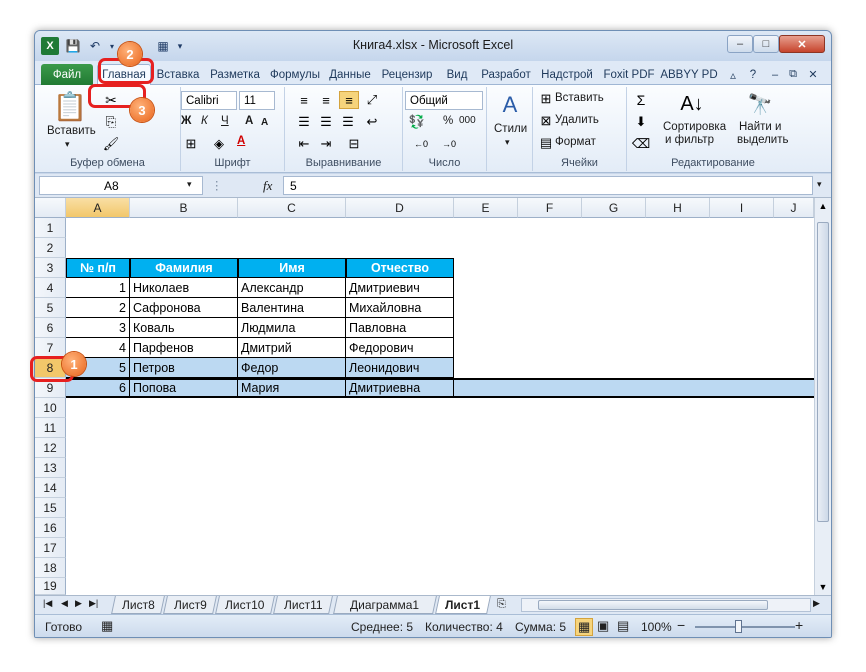 The height and width of the screenshot is (672, 866). What do you see at coordinates (304, 144) in the screenshot?
I see `decrease-indent-icon: ⇤` at bounding box center [304, 144].